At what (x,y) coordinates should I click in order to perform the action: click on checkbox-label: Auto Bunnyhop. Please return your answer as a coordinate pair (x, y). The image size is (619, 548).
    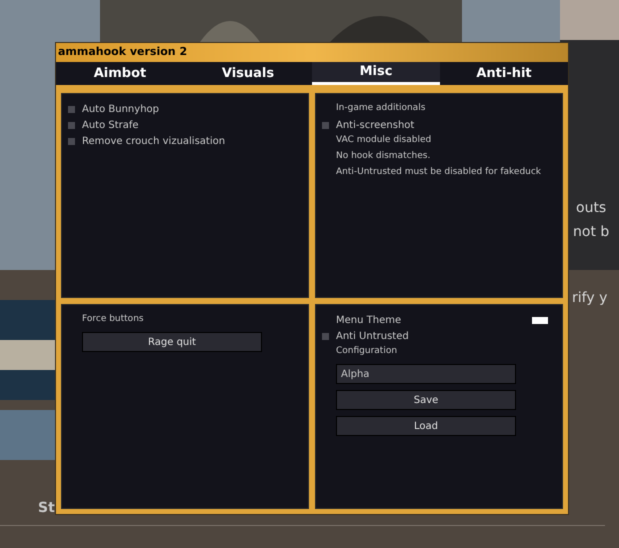
    Looking at the image, I should click on (120, 109).